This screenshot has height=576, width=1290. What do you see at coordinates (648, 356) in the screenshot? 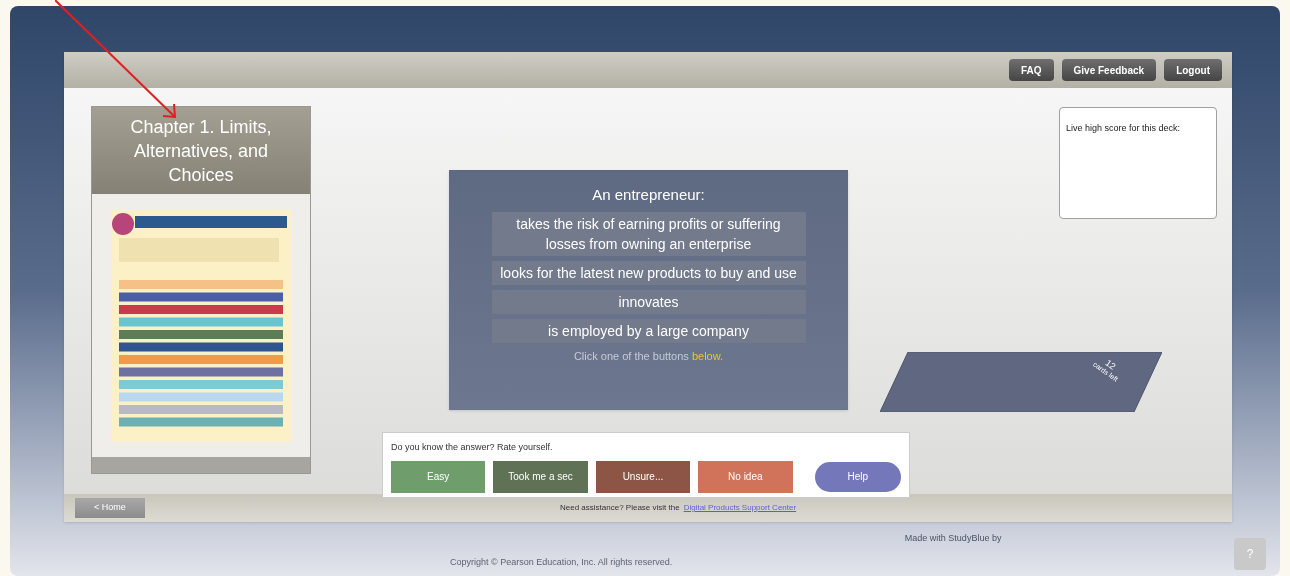
I see `hint-text: Click one of the buttons below.` at bounding box center [648, 356].